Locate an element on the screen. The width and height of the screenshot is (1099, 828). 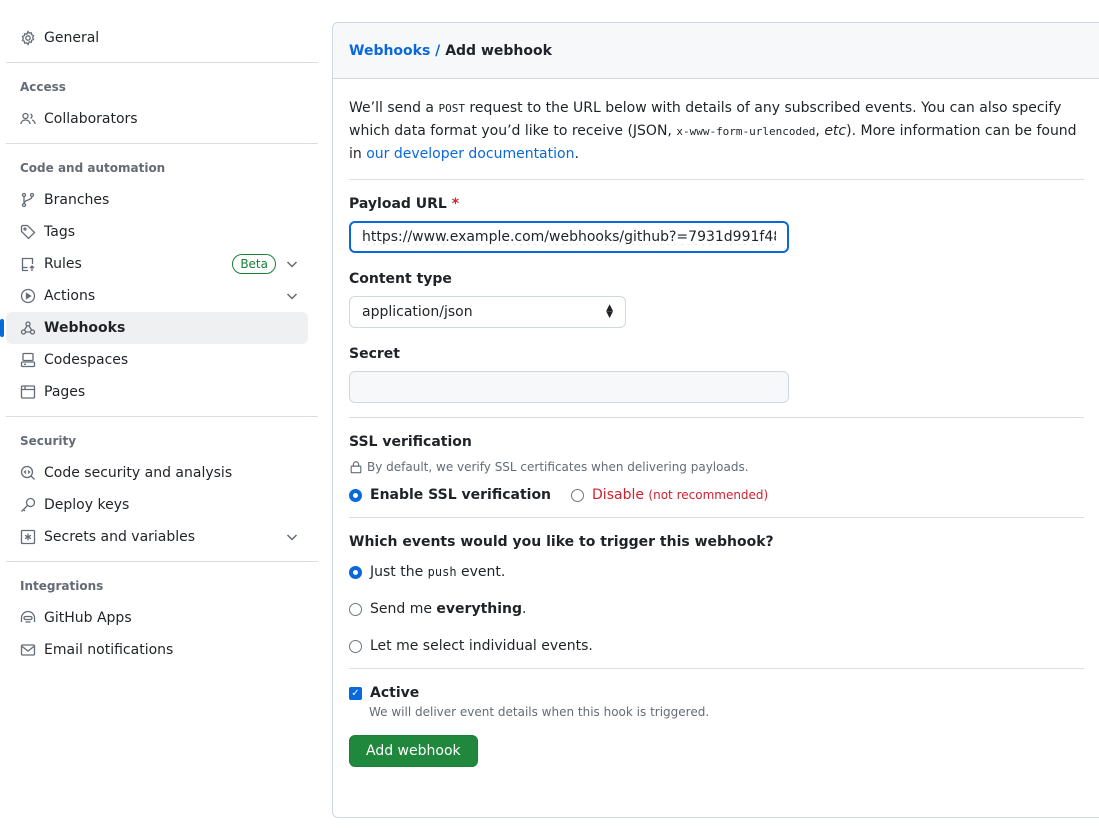
enable-ssl-radio: Enable SSL verification is located at coordinates (450, 495).